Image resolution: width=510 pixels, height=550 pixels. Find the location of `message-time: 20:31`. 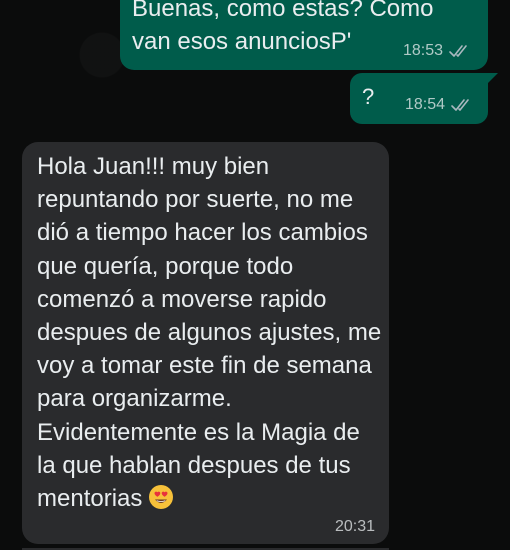

message-time: 20:31 is located at coordinates (354, 526).